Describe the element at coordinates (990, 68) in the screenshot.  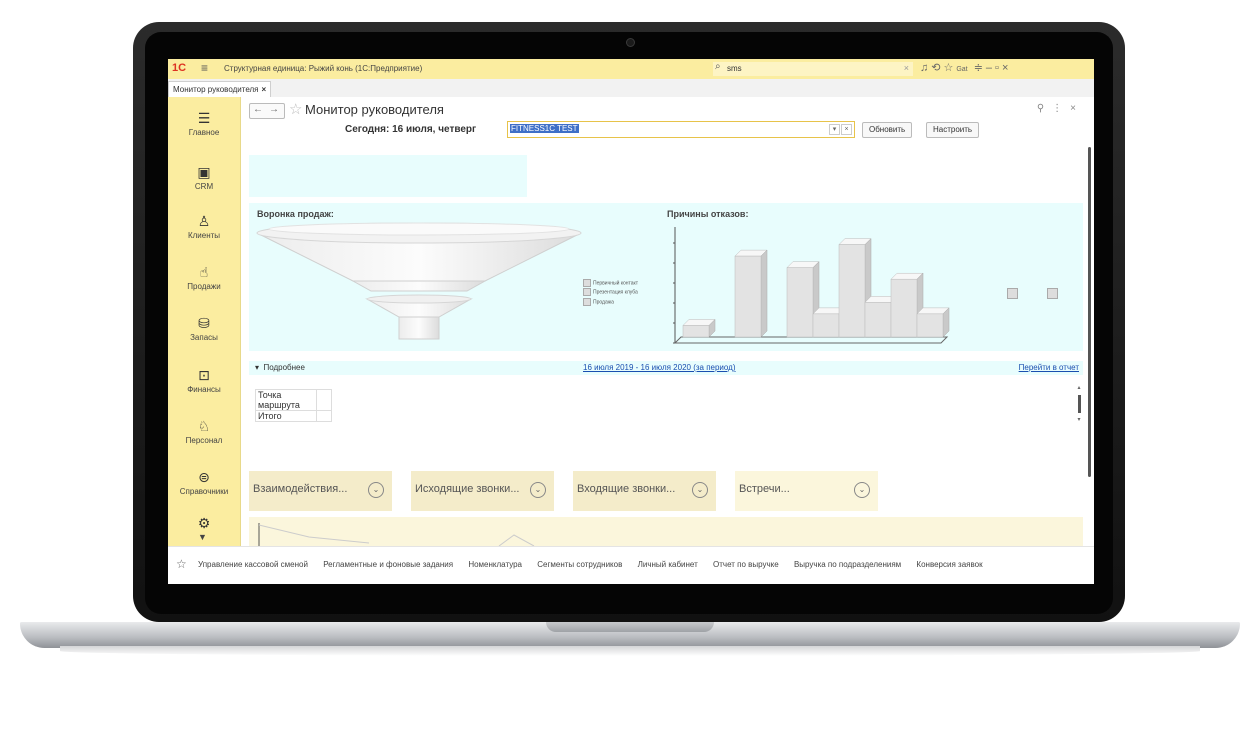
I see `minimize-icon: –` at that location.